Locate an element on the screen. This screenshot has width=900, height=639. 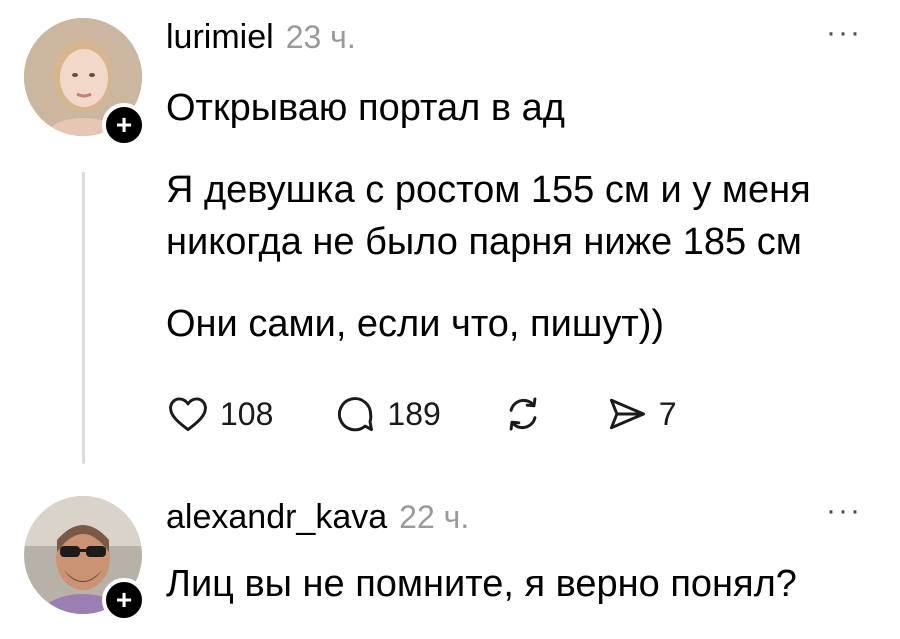
share-button: 7 is located at coordinates (641, 414).